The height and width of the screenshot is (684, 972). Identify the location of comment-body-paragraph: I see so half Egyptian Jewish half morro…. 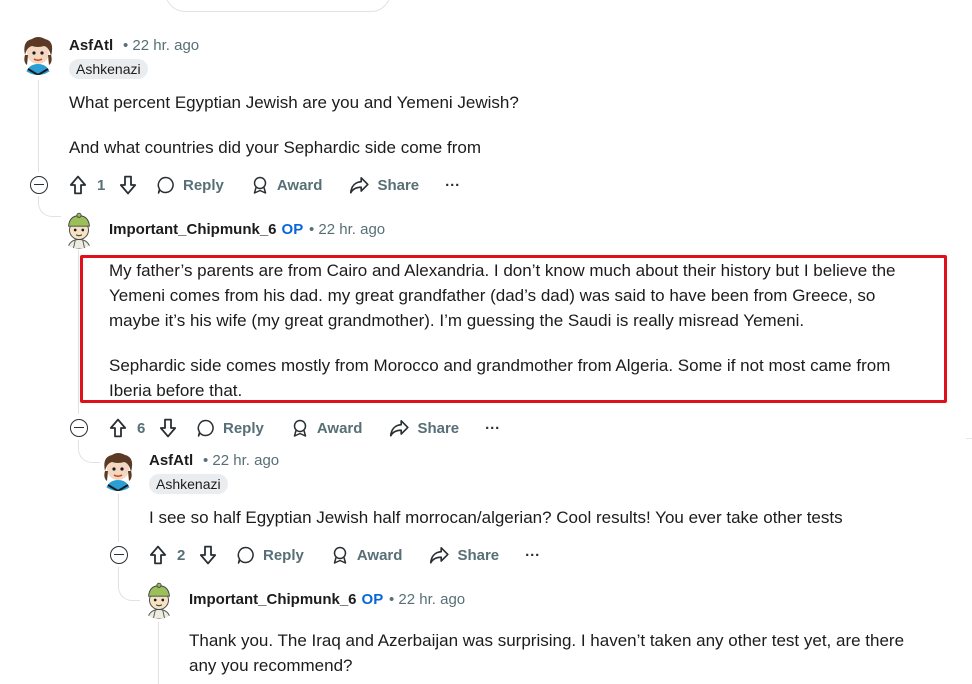
(496, 517).